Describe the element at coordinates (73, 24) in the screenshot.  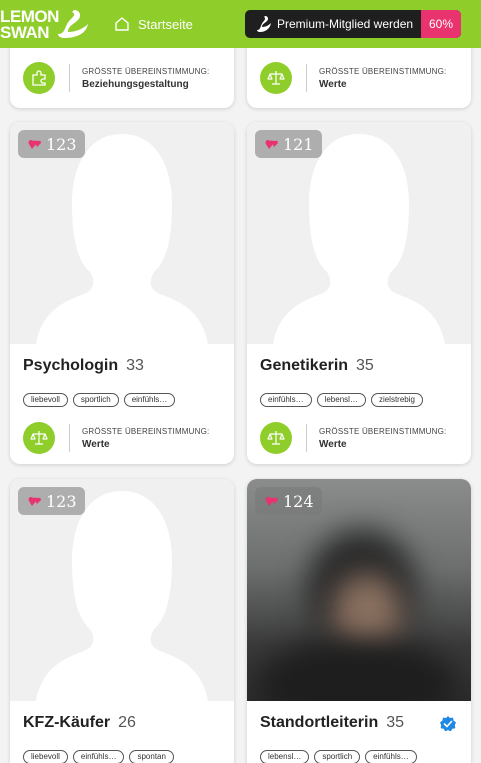
I see `swan-logo-icon` at that location.